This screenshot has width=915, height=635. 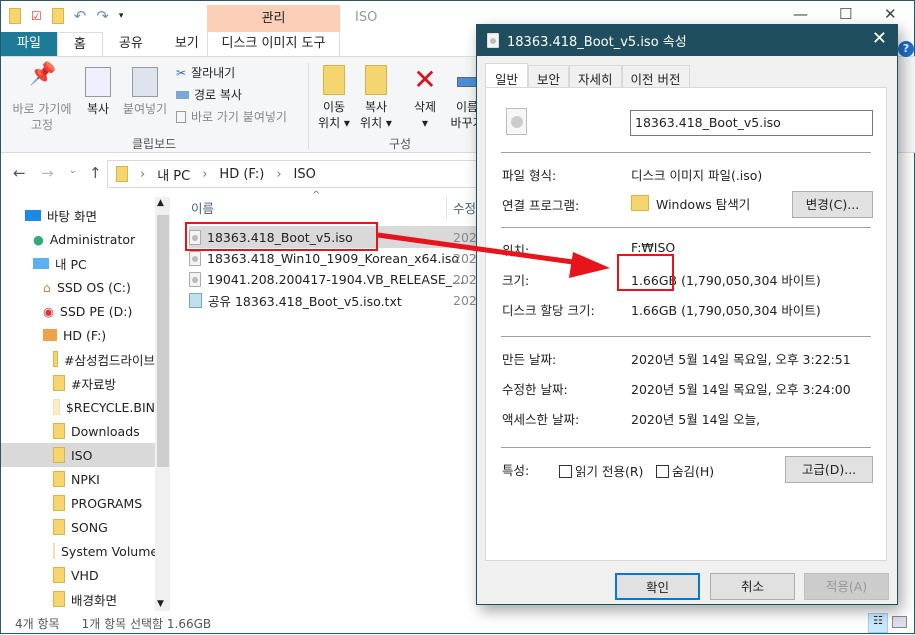 I want to click on arrow-head, so click(x=589, y=265).